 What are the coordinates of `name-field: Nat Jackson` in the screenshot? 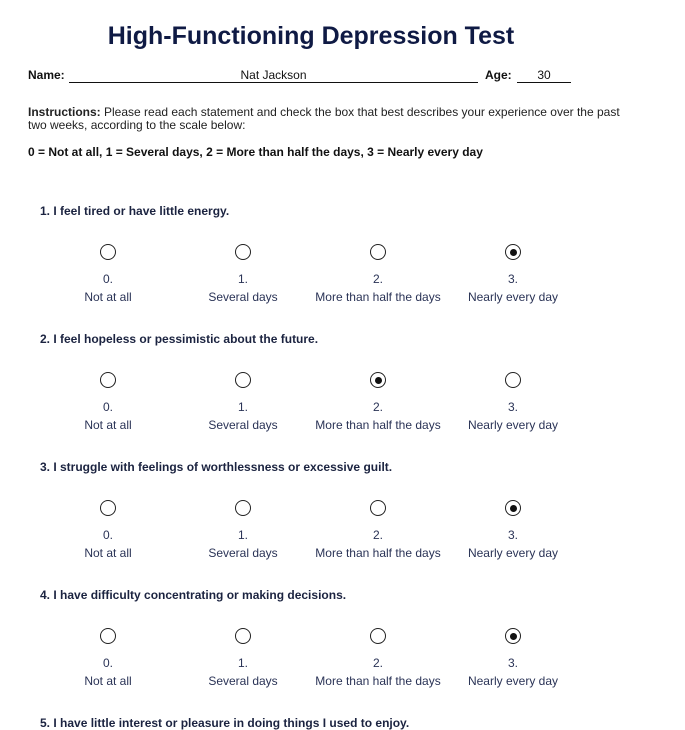 It's located at (273, 75).